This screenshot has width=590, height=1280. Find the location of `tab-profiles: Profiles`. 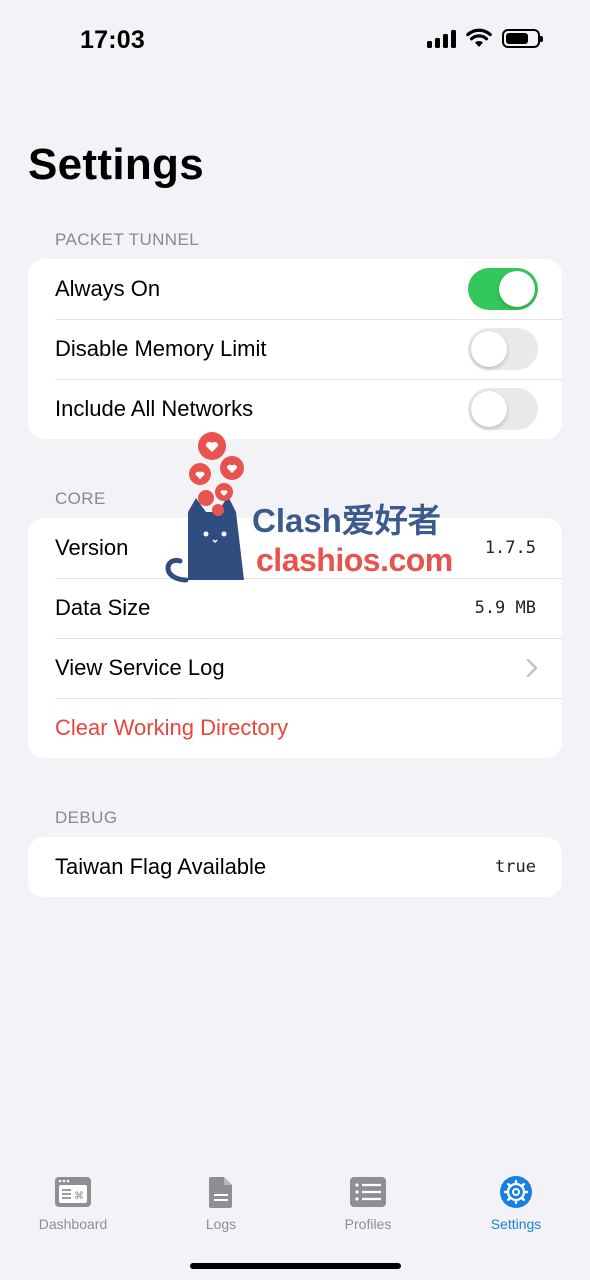

tab-profiles: Profiles is located at coordinates (368, 1203).